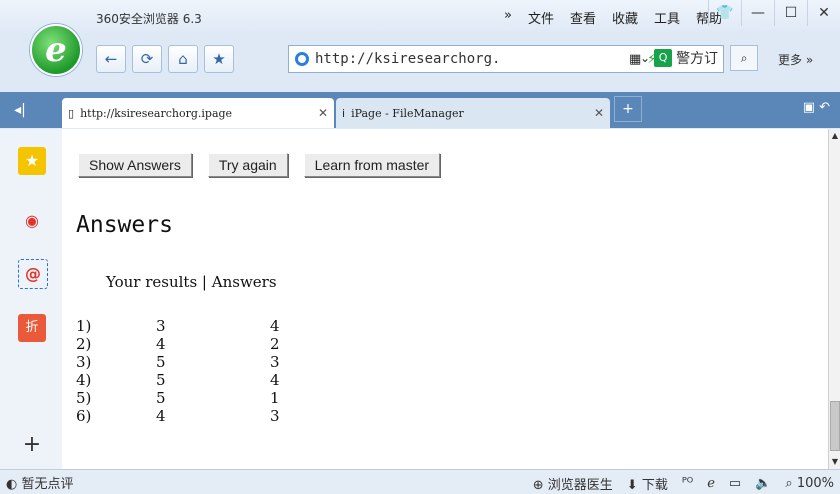 Image resolution: width=840 pixels, height=494 pixels. I want to click on weibo-icon: ◉, so click(32, 221).